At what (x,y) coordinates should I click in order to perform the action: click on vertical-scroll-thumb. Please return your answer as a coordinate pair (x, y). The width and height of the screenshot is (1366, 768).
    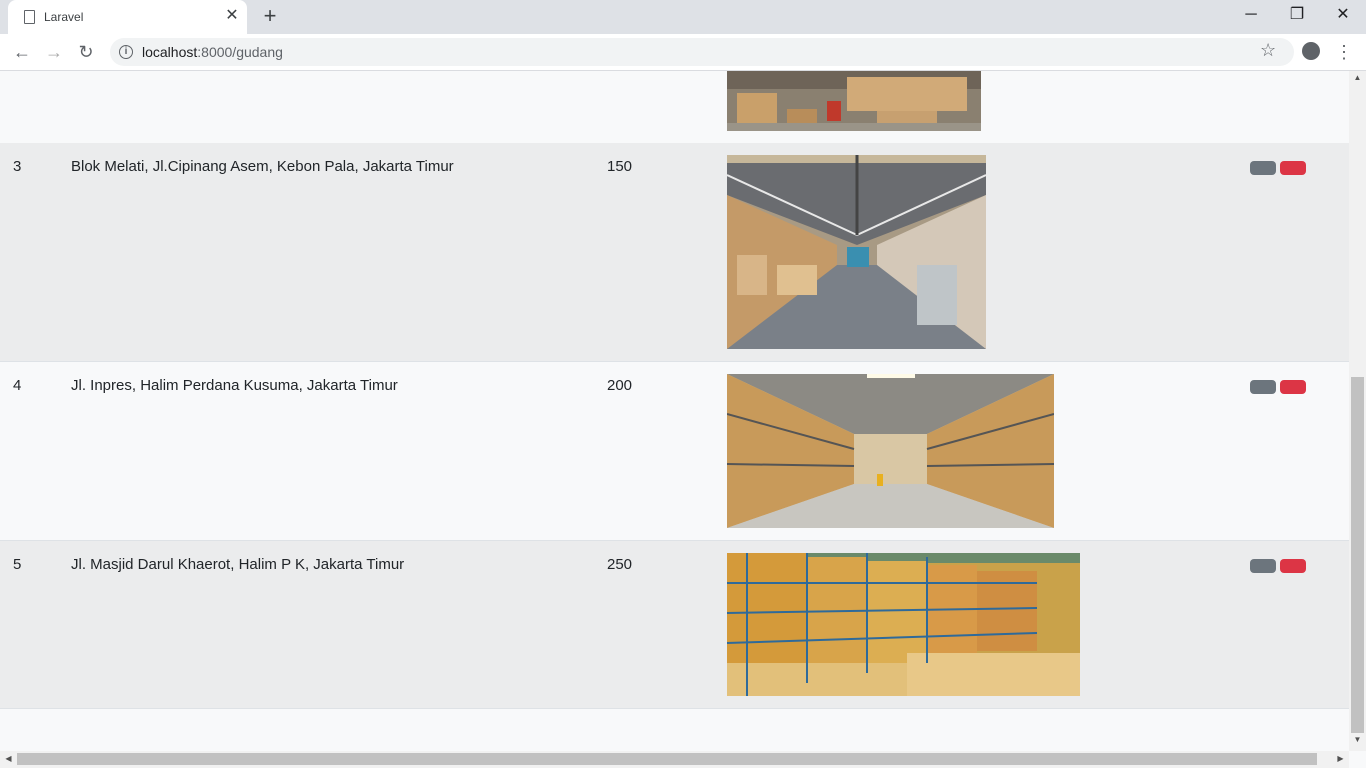
    Looking at the image, I should click on (1357, 555).